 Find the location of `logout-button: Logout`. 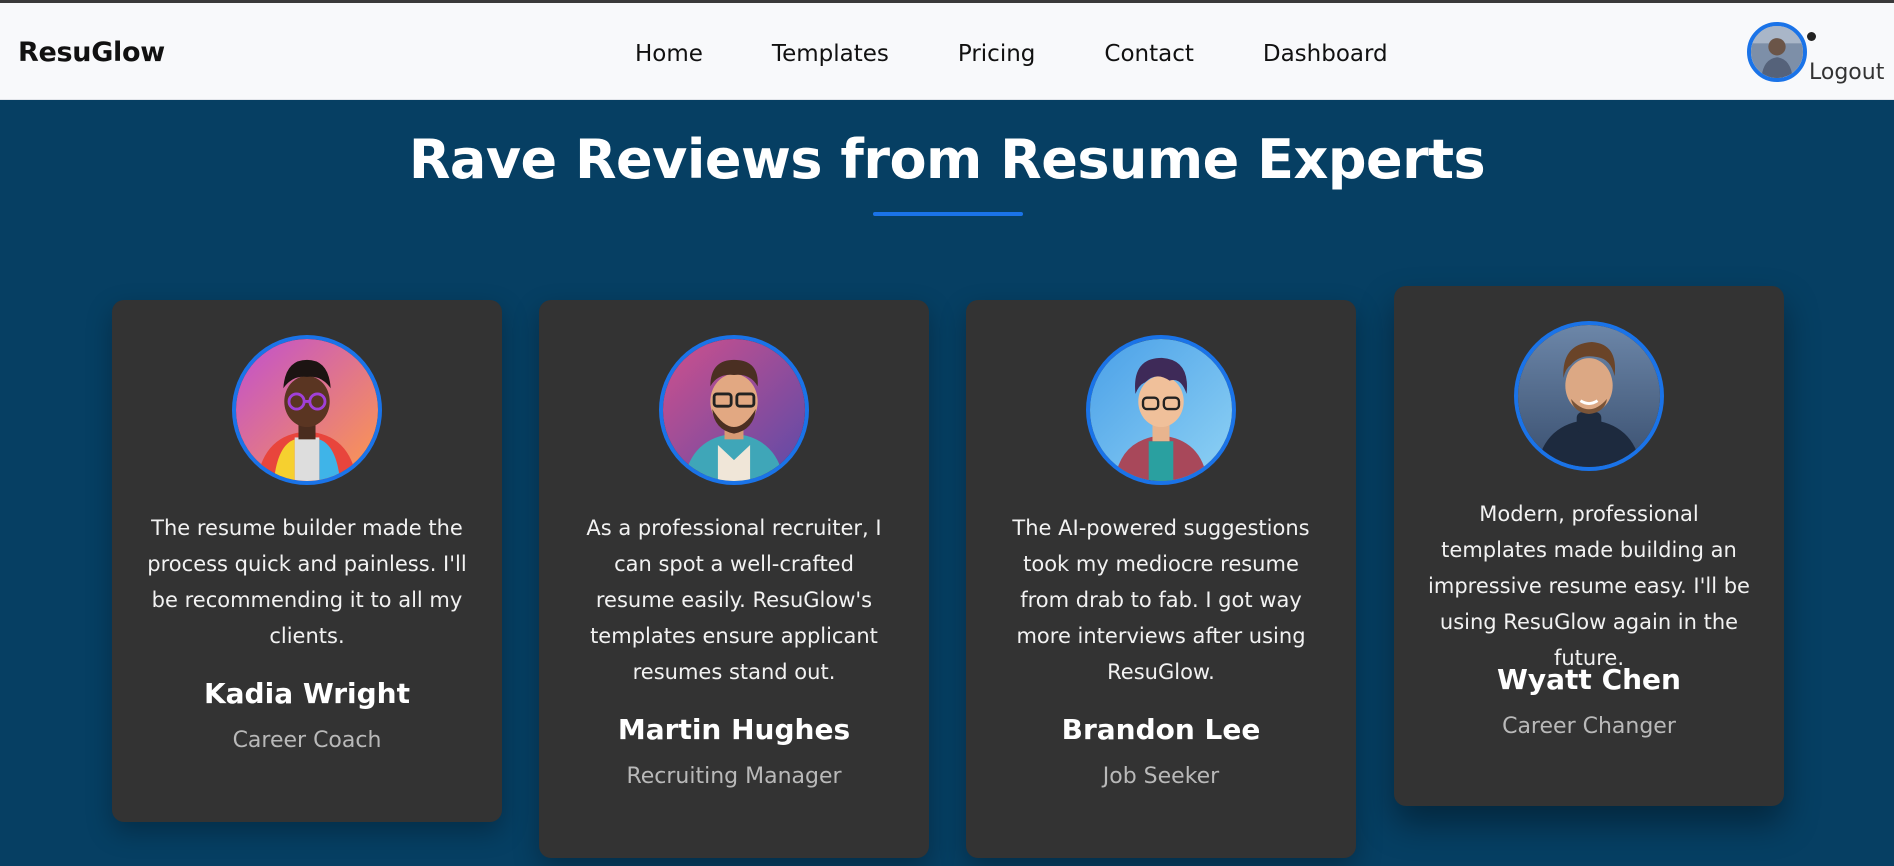

logout-button: Logout is located at coordinates (1846, 72).